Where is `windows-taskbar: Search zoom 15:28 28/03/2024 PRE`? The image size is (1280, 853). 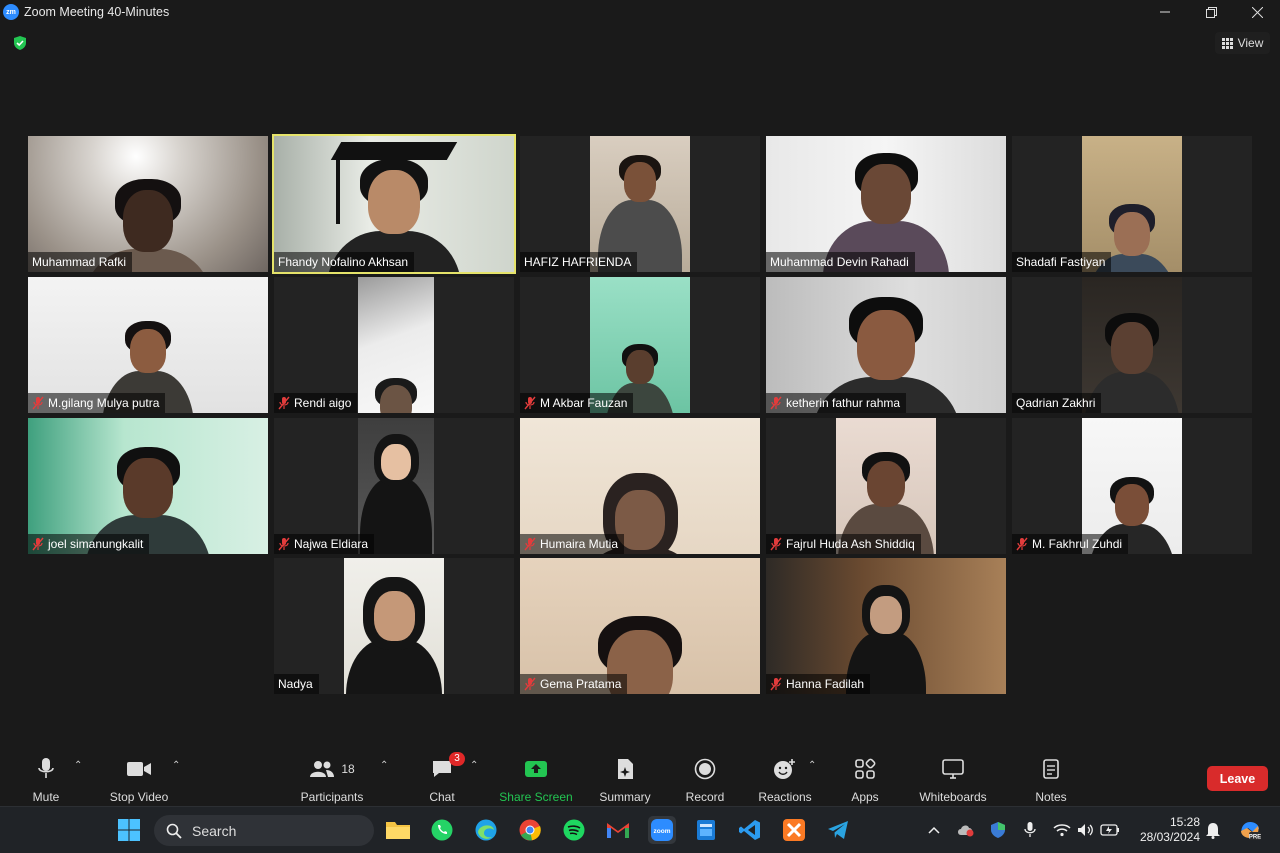
windows-taskbar: Search zoom 15:28 28/03/2024 PRE is located at coordinates (640, 829).